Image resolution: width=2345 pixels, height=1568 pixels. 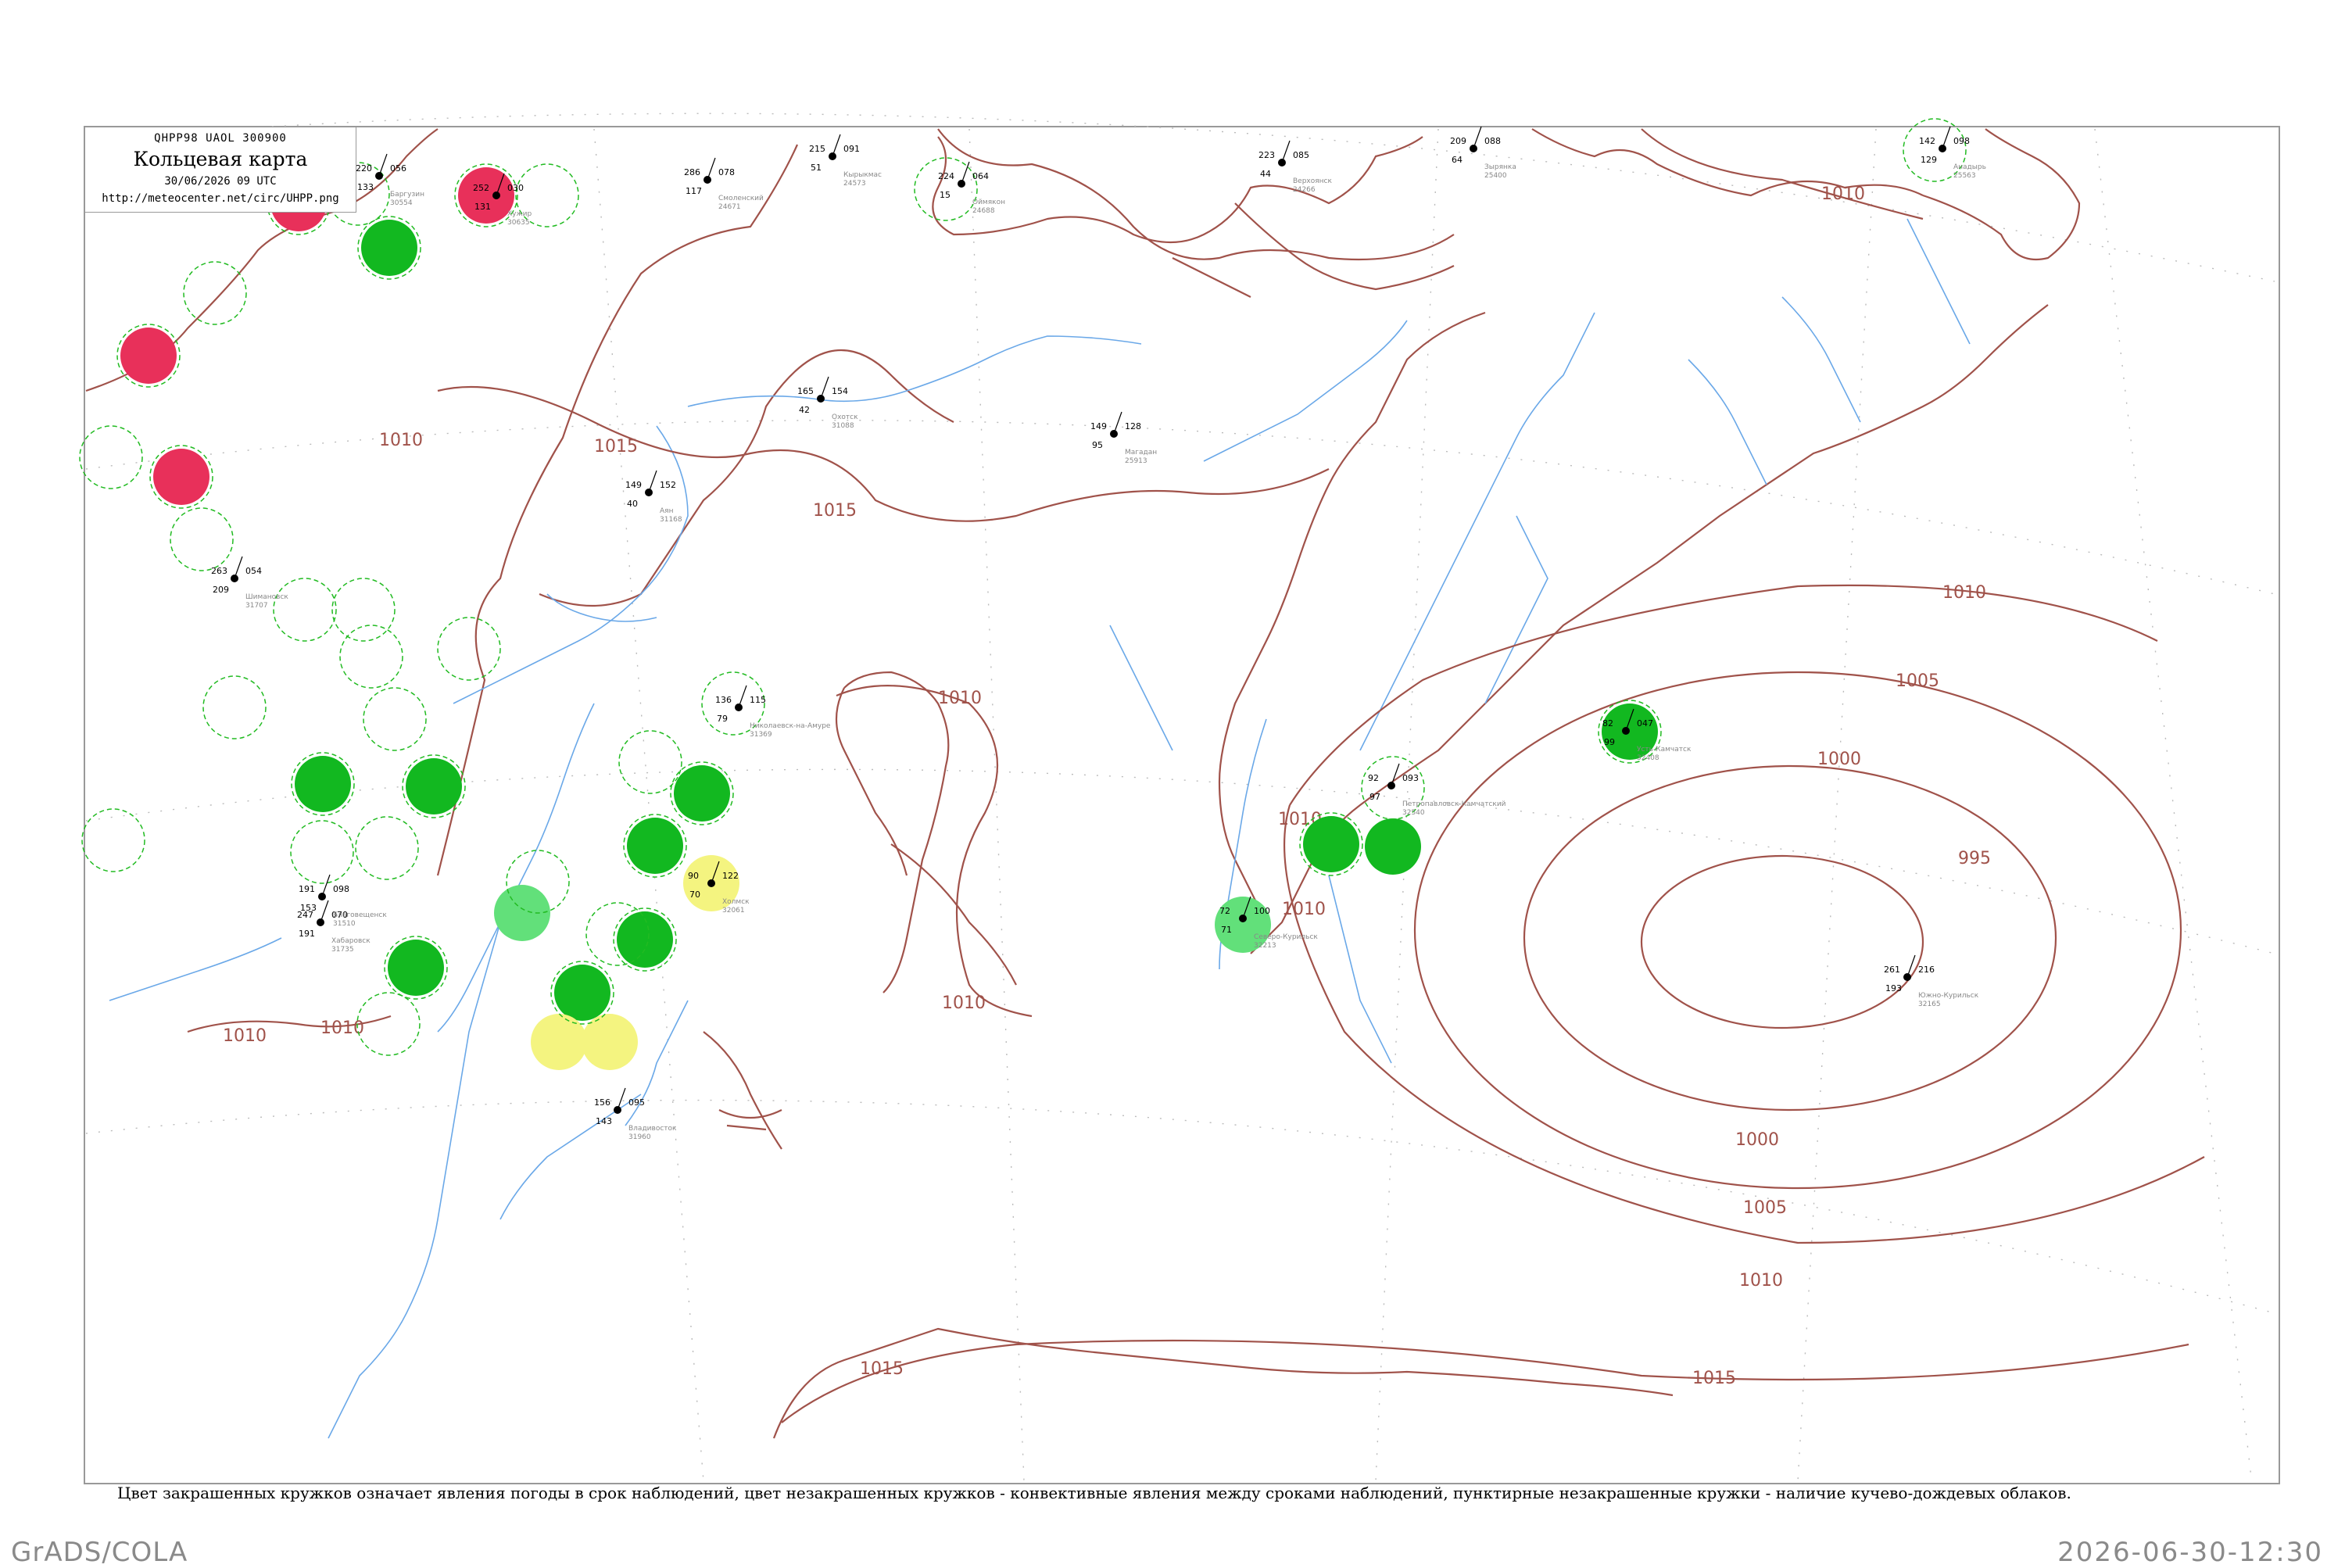 I want to click on station-name: Охотск, so click(x=845, y=417).